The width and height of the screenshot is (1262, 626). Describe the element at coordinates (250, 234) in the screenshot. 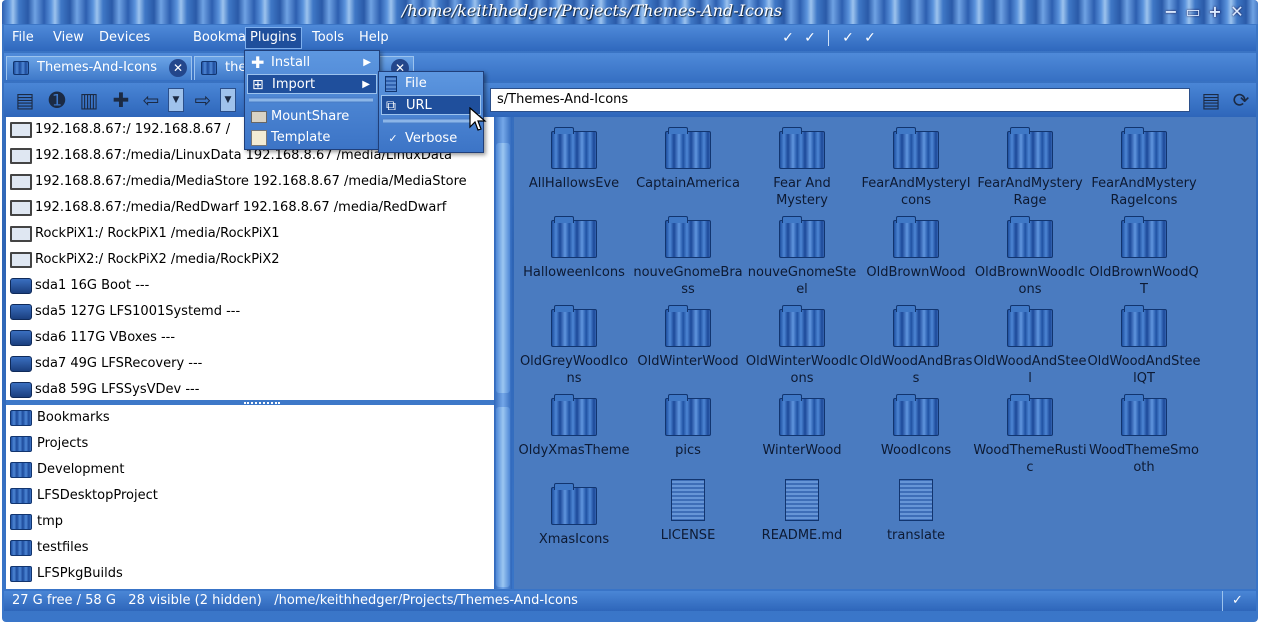

I see `list-item: RockPiX1:/ RockPiX1 /media/RockPiX1` at that location.